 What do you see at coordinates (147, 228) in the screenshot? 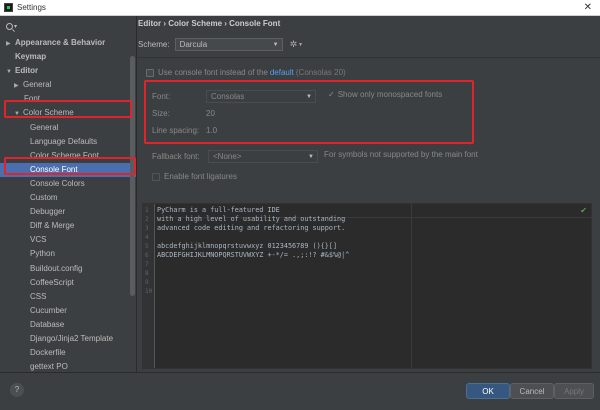
I see `line-number: 3` at bounding box center [147, 228].